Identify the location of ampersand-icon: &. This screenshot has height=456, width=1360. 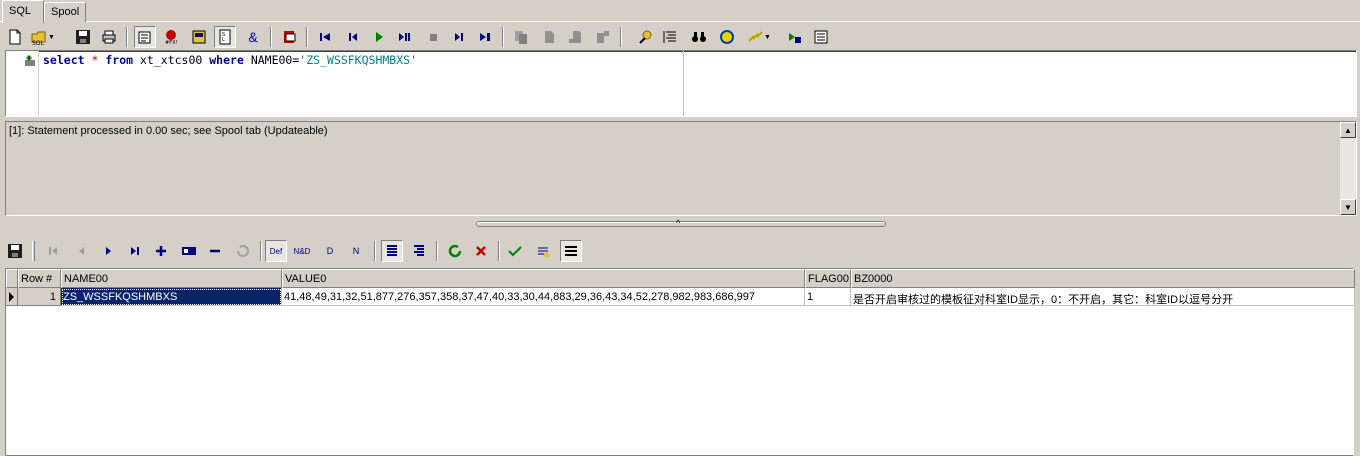
(253, 37).